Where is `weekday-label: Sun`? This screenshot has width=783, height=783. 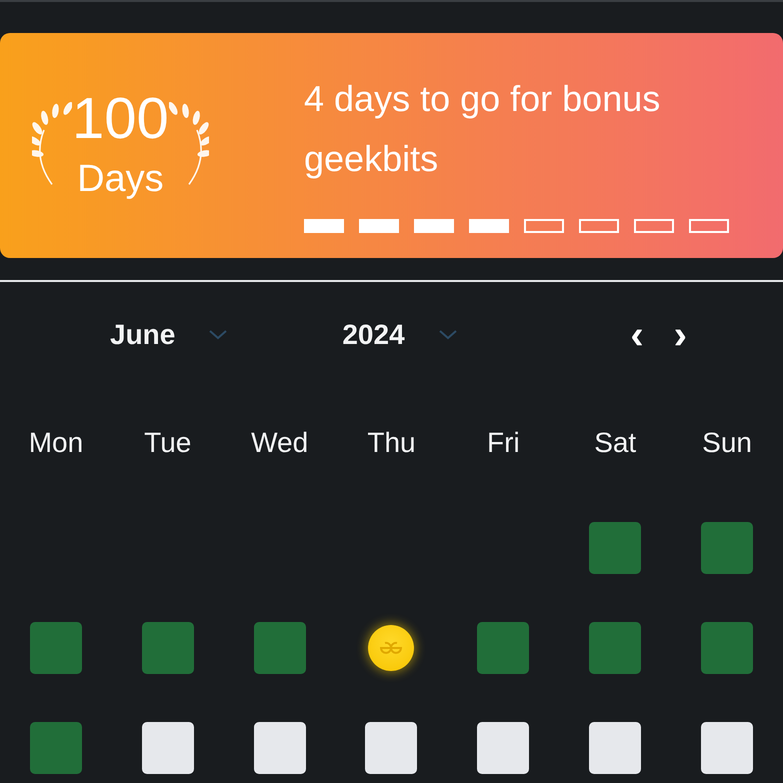 weekday-label: Sun is located at coordinates (727, 443).